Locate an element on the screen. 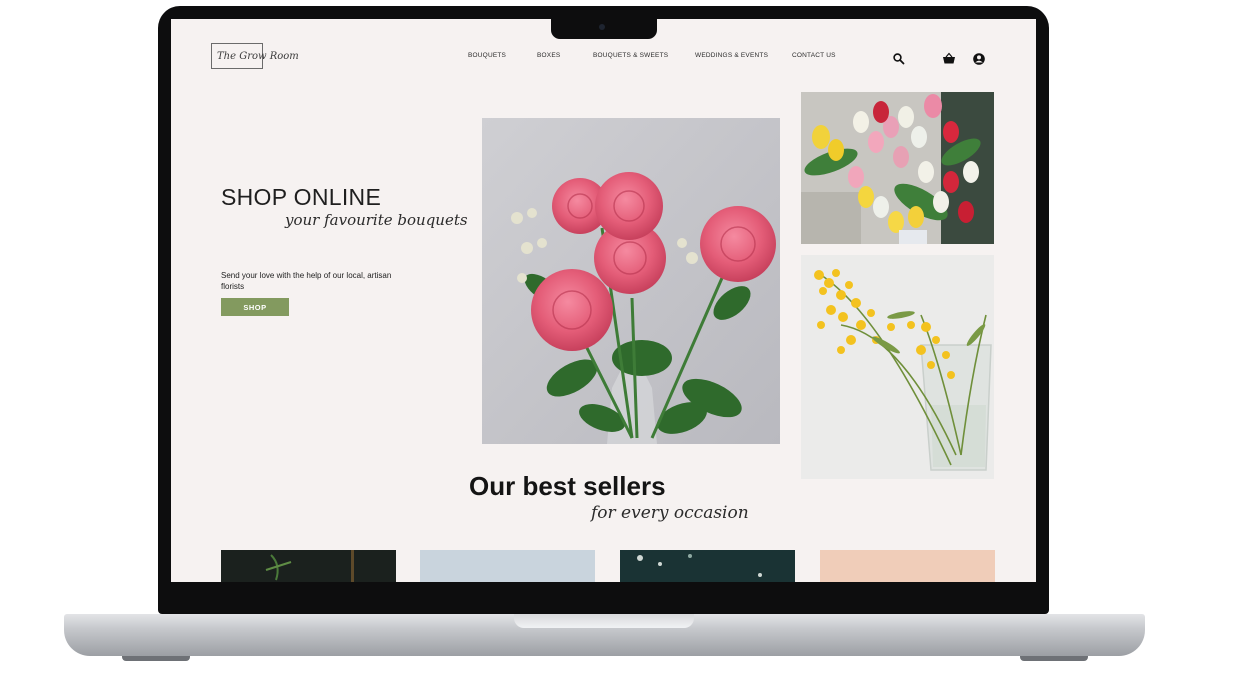 This screenshot has width=1248, height=684. camera-icon is located at coordinates (602, 27).